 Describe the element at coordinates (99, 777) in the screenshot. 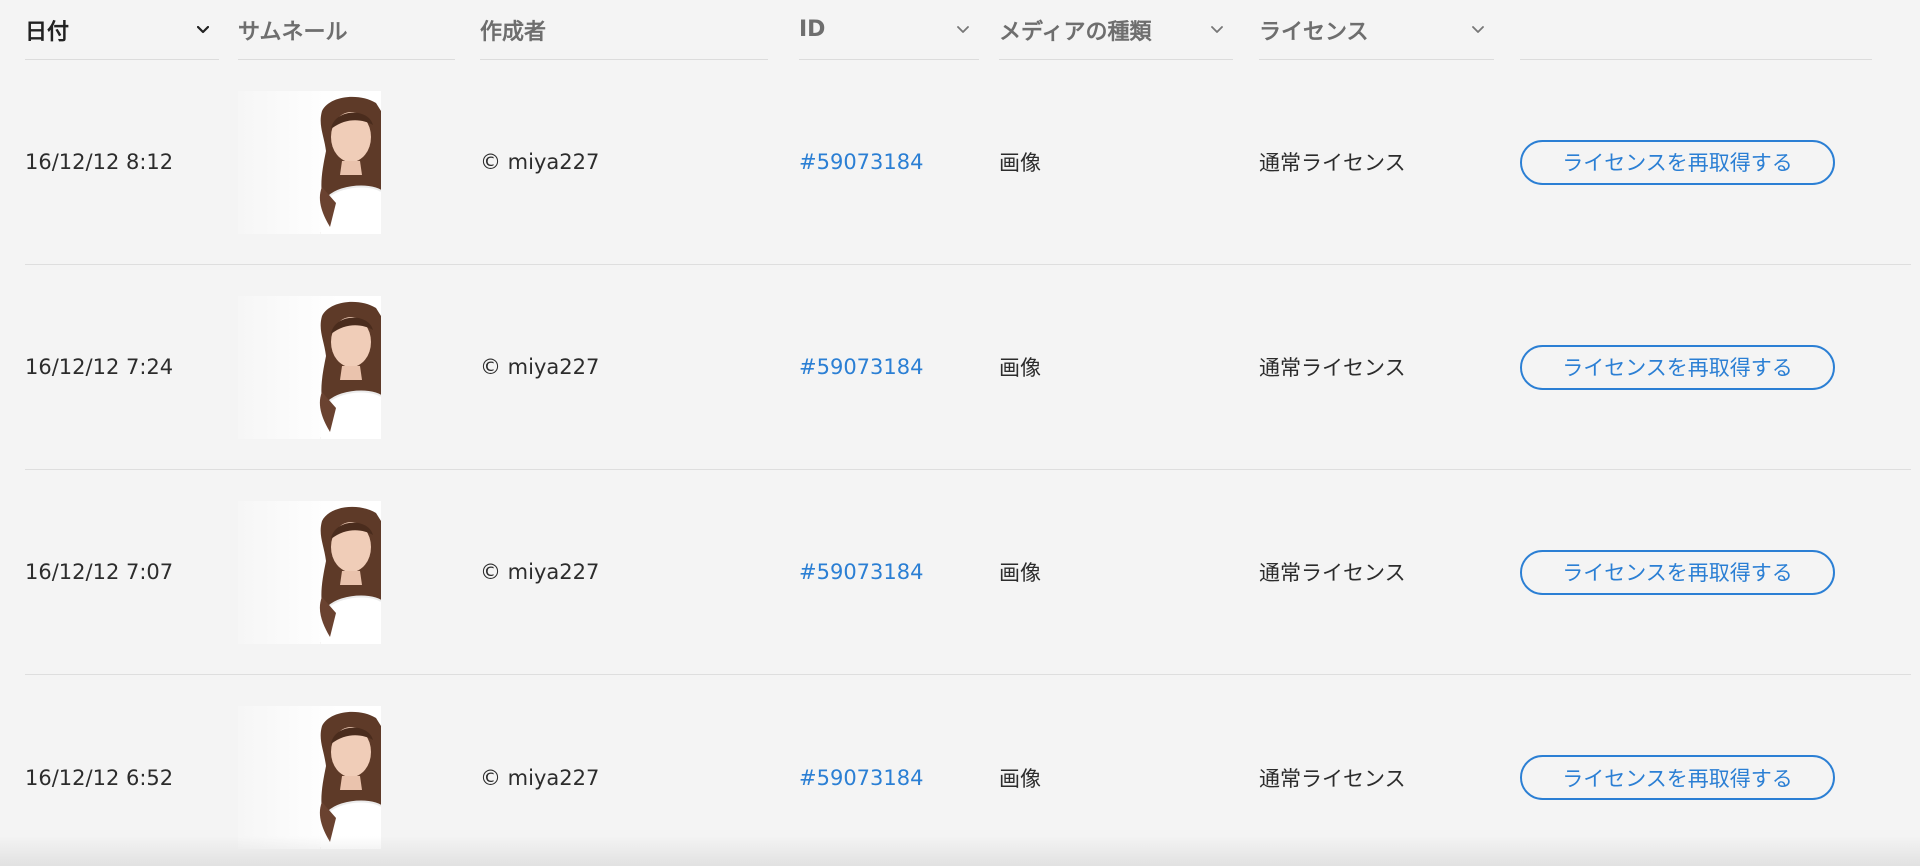

I see `date-cell: 16/12/12 6:52` at that location.